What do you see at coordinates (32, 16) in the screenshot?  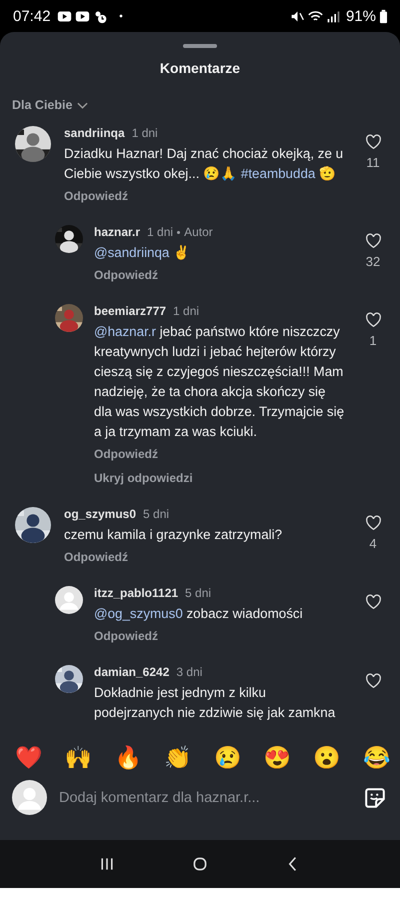 I see `clock: 07:42` at bounding box center [32, 16].